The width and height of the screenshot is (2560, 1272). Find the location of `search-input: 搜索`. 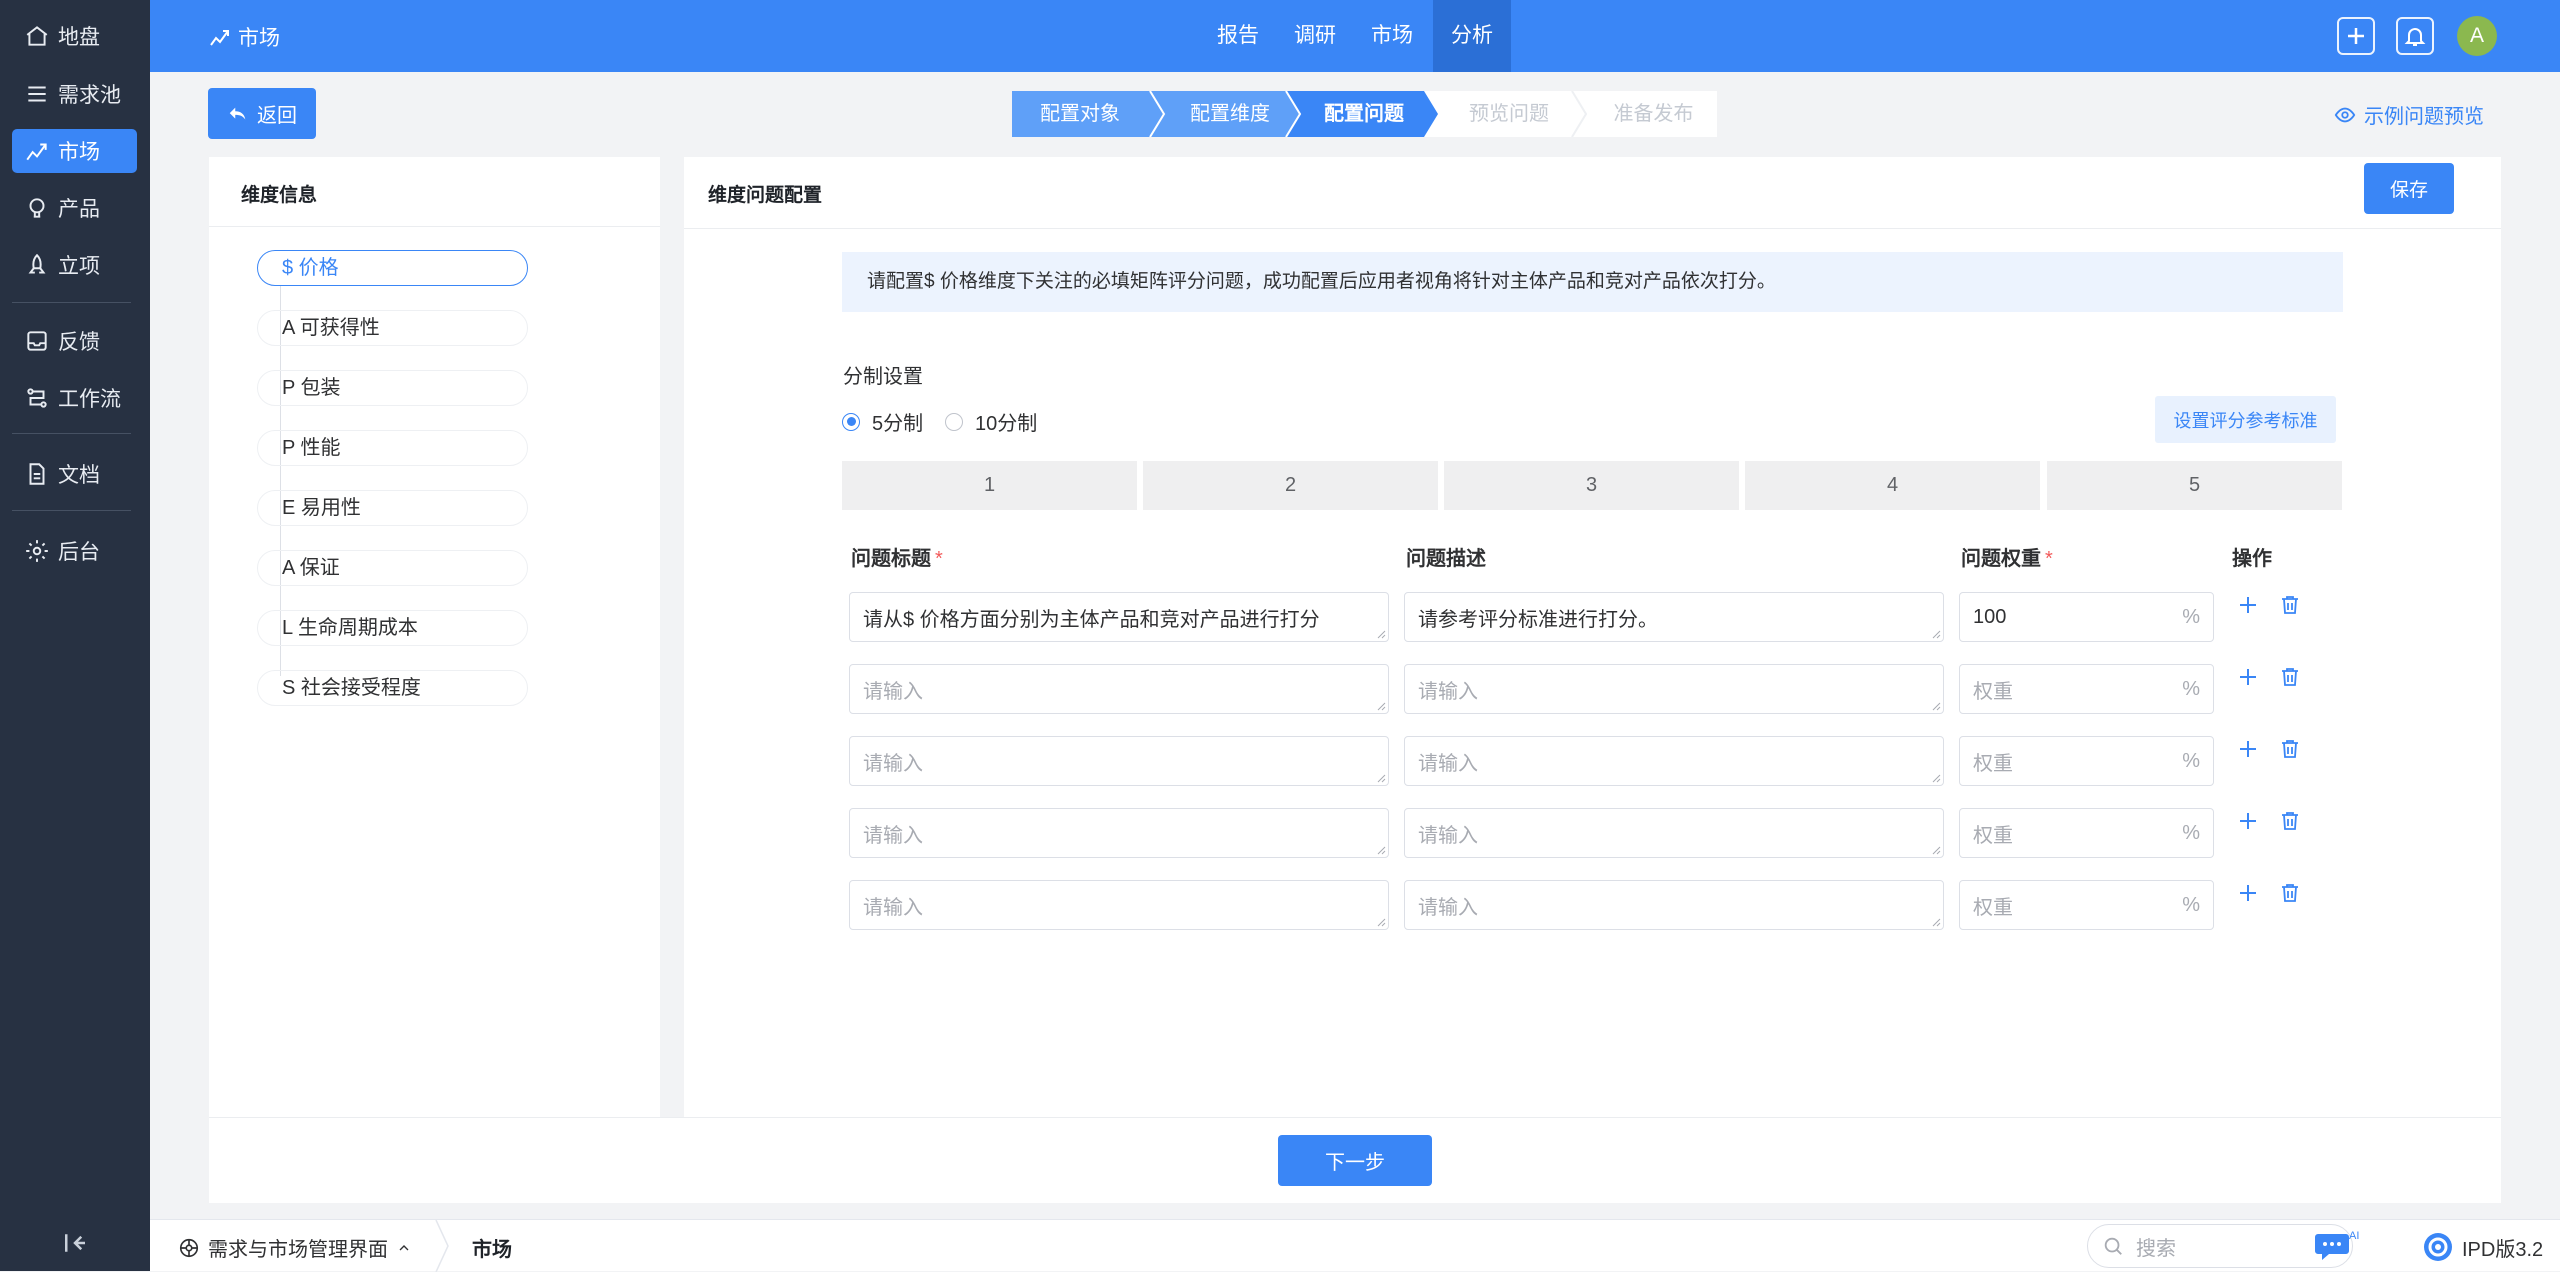

search-input: 搜索 is located at coordinates (2220, 1246).